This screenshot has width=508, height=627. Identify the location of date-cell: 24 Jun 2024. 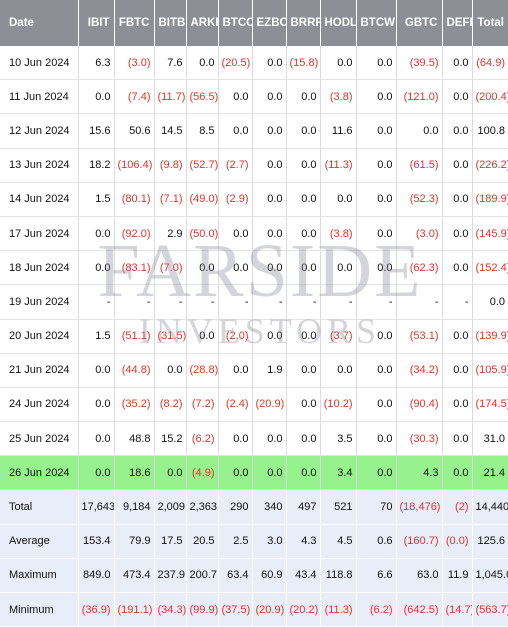
(39, 405).